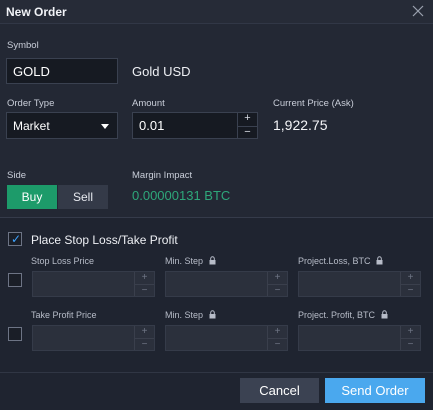  Describe the element at coordinates (226, 338) in the screenshot. I see `take-profit-min-step-input: + −` at that location.